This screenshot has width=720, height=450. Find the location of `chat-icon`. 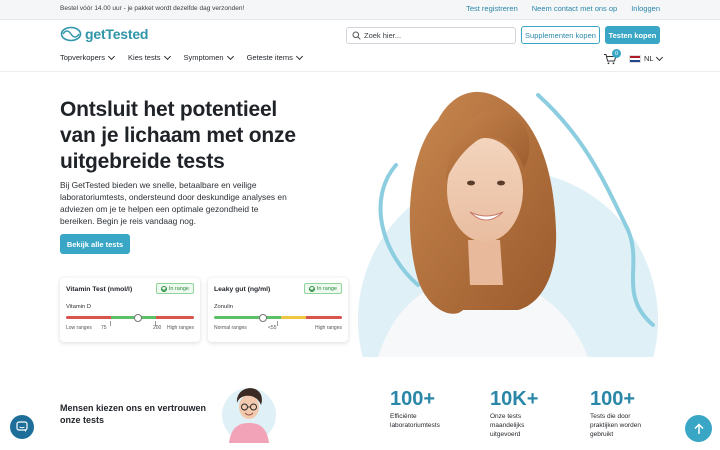

chat-icon is located at coordinates (22, 426).